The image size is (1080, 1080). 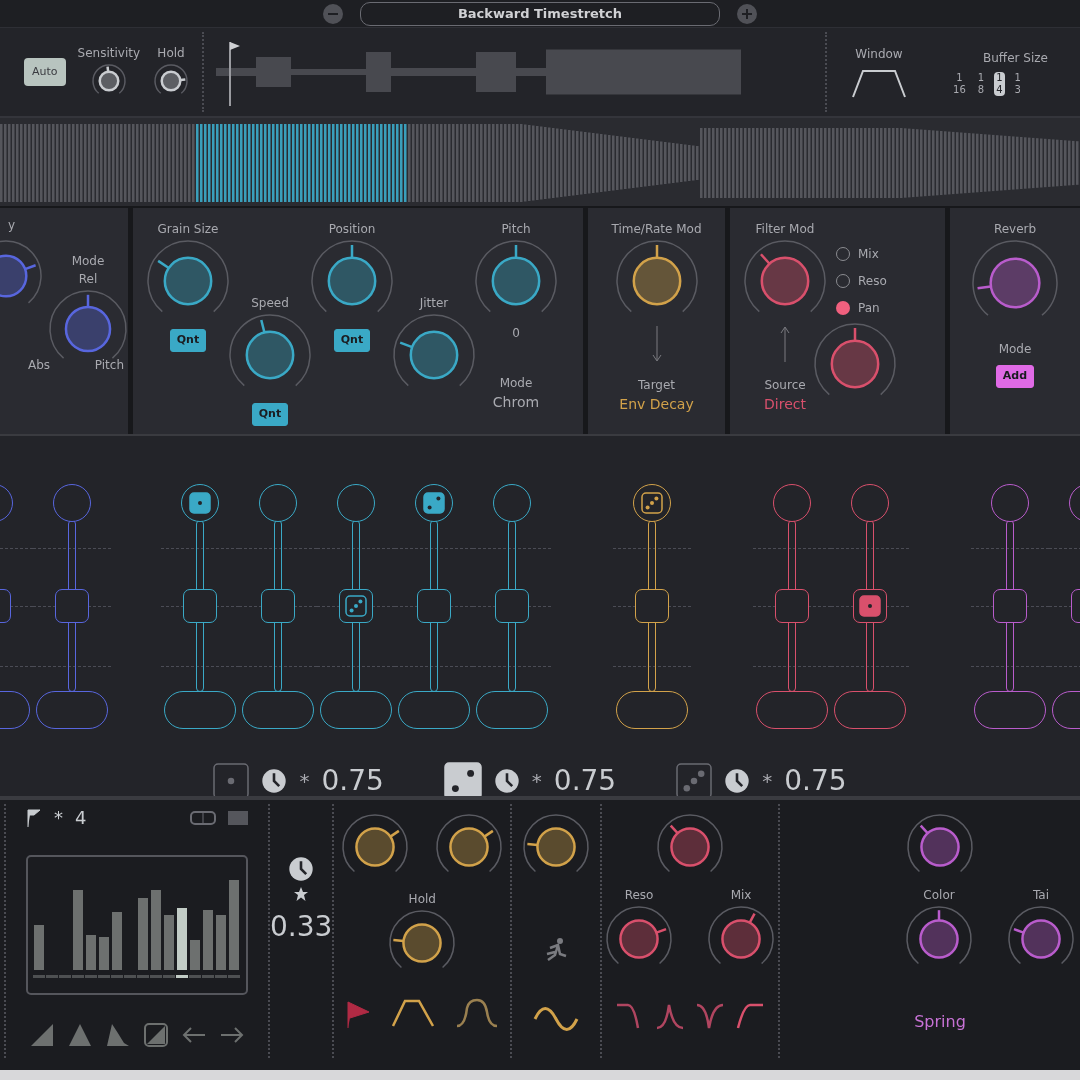 What do you see at coordinates (785, 344) in the screenshot?
I see `up-arrow-icon` at bounding box center [785, 344].